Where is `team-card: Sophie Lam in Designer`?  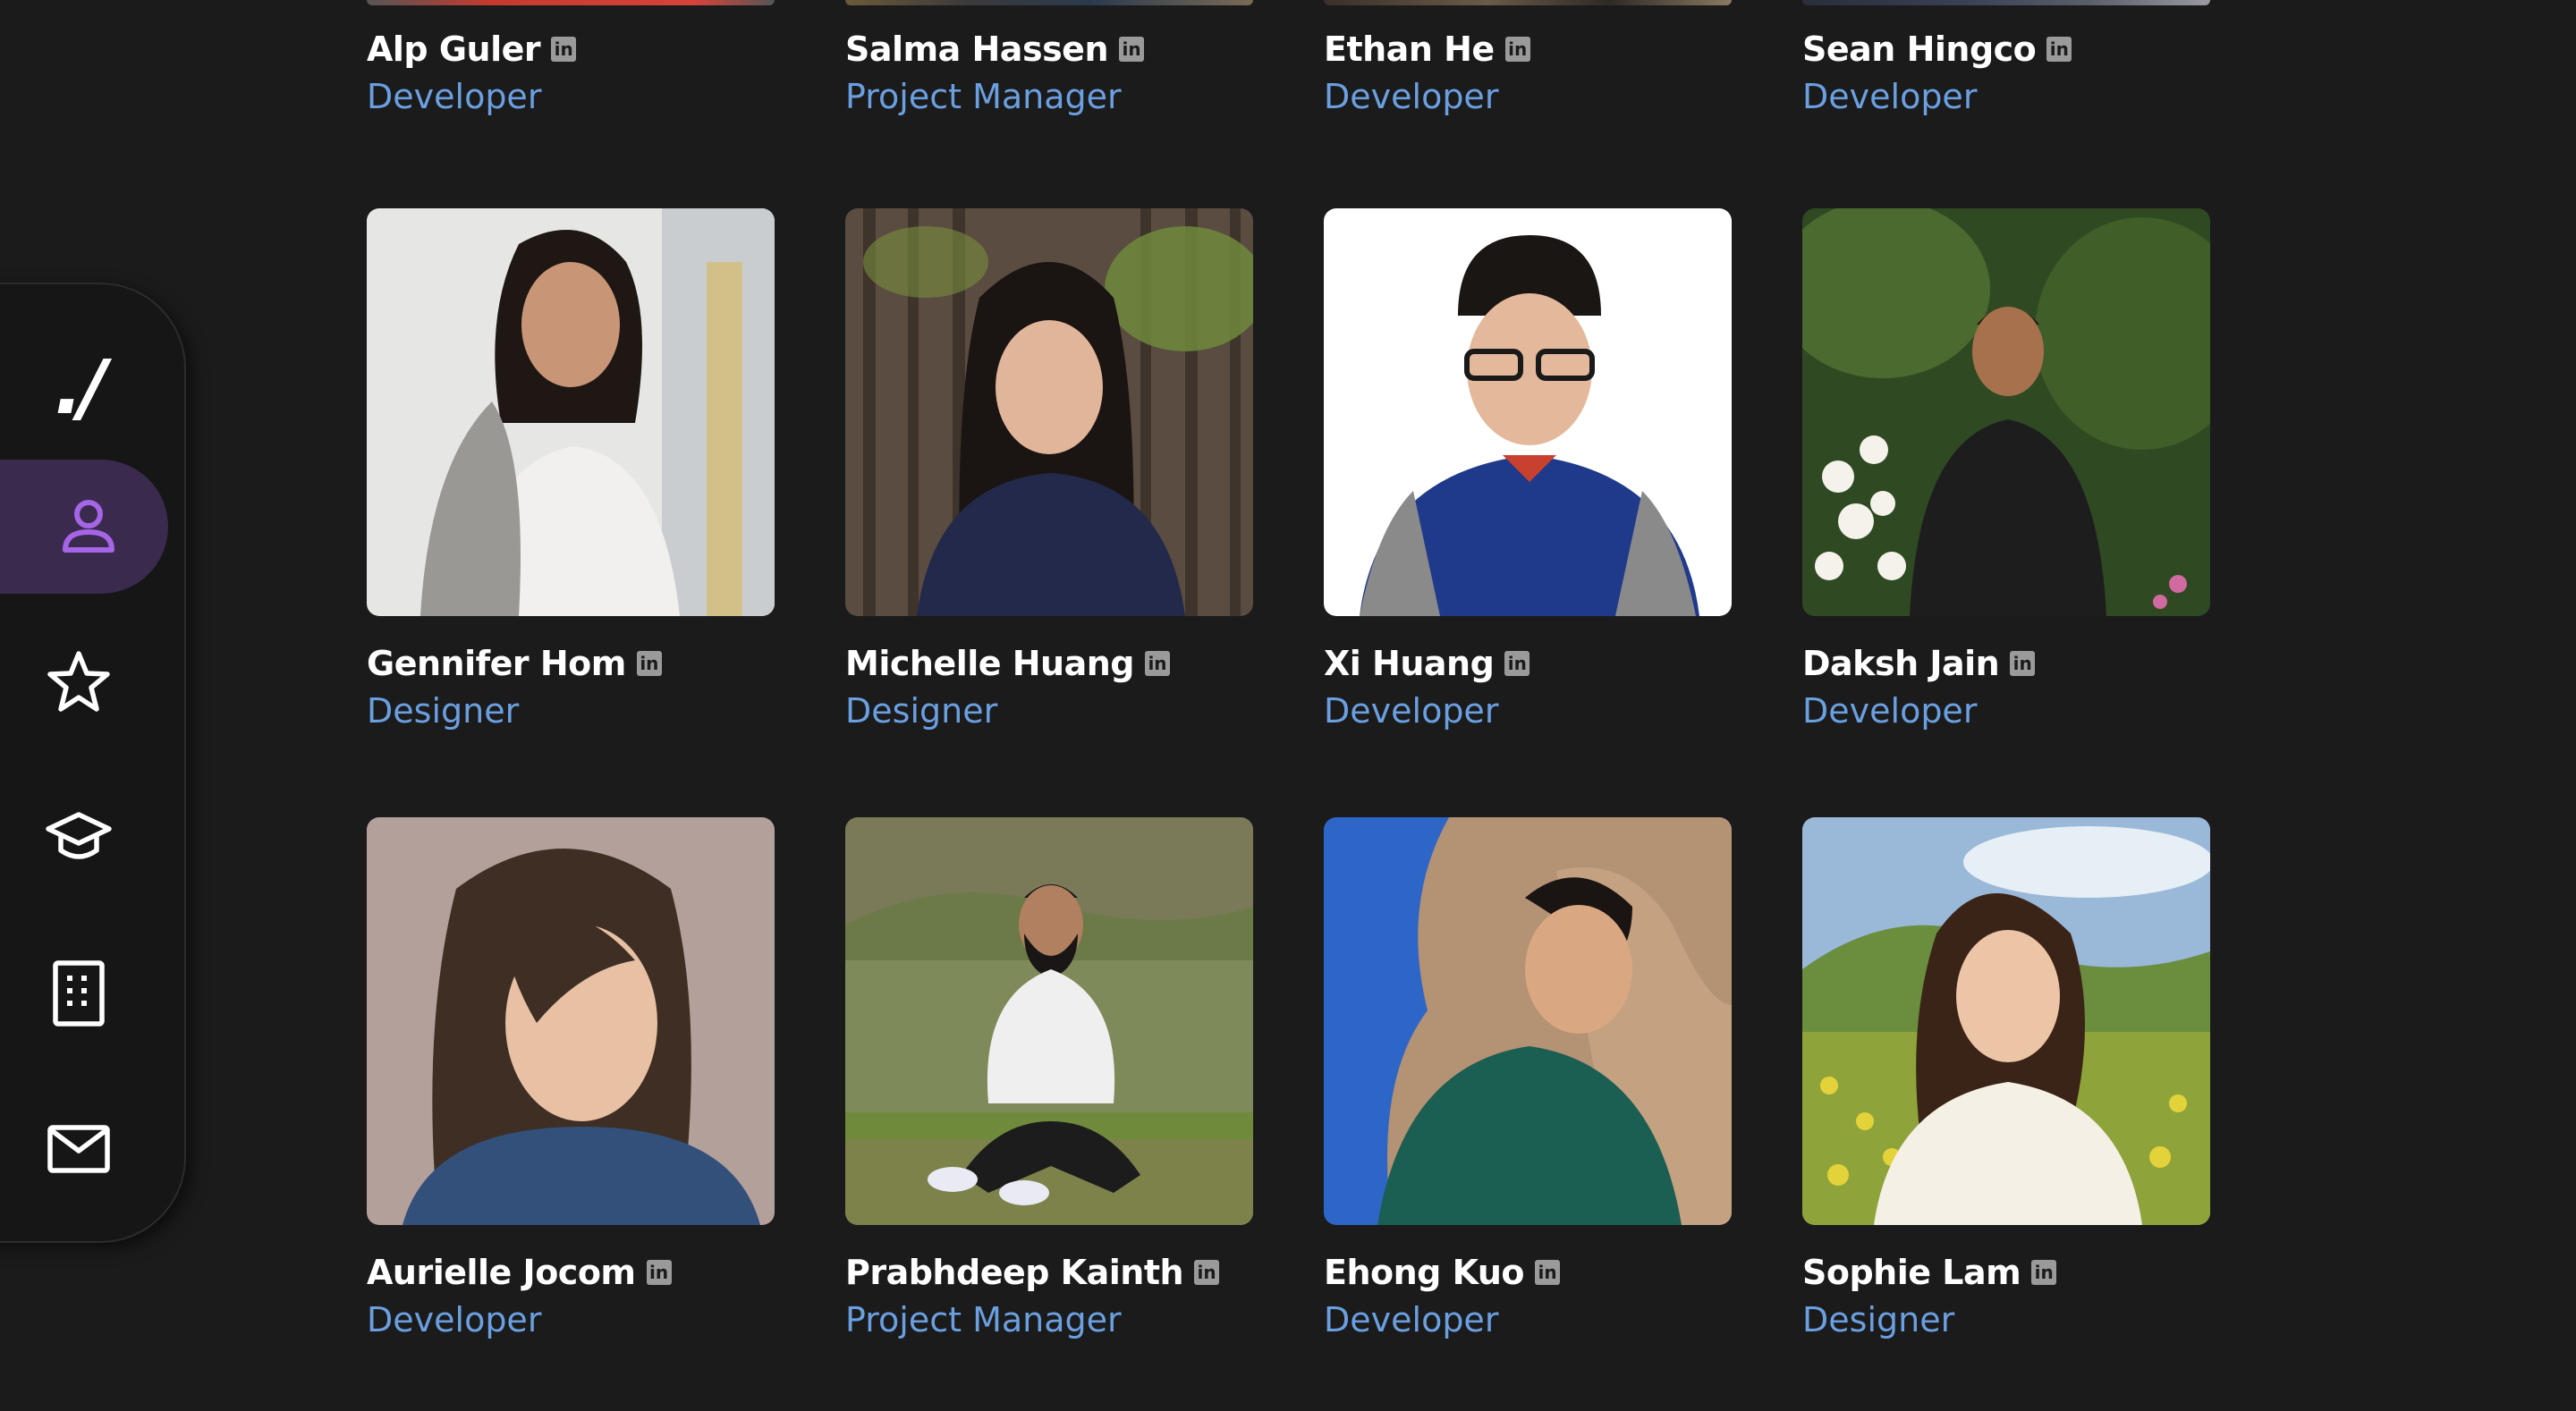 team-card: Sophie Lam in Designer is located at coordinates (2006, 1078).